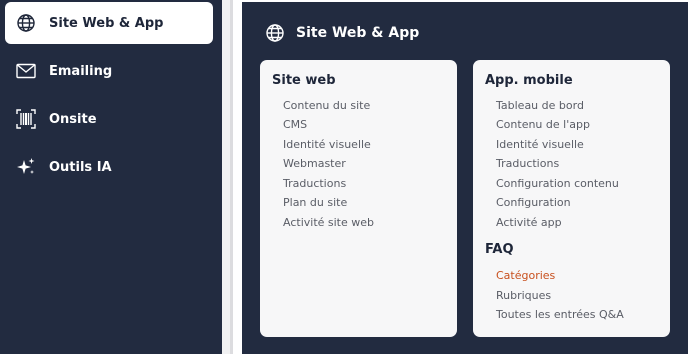 The height and width of the screenshot is (354, 688). Describe the element at coordinates (231, 177) in the screenshot. I see `scrollbar` at that location.